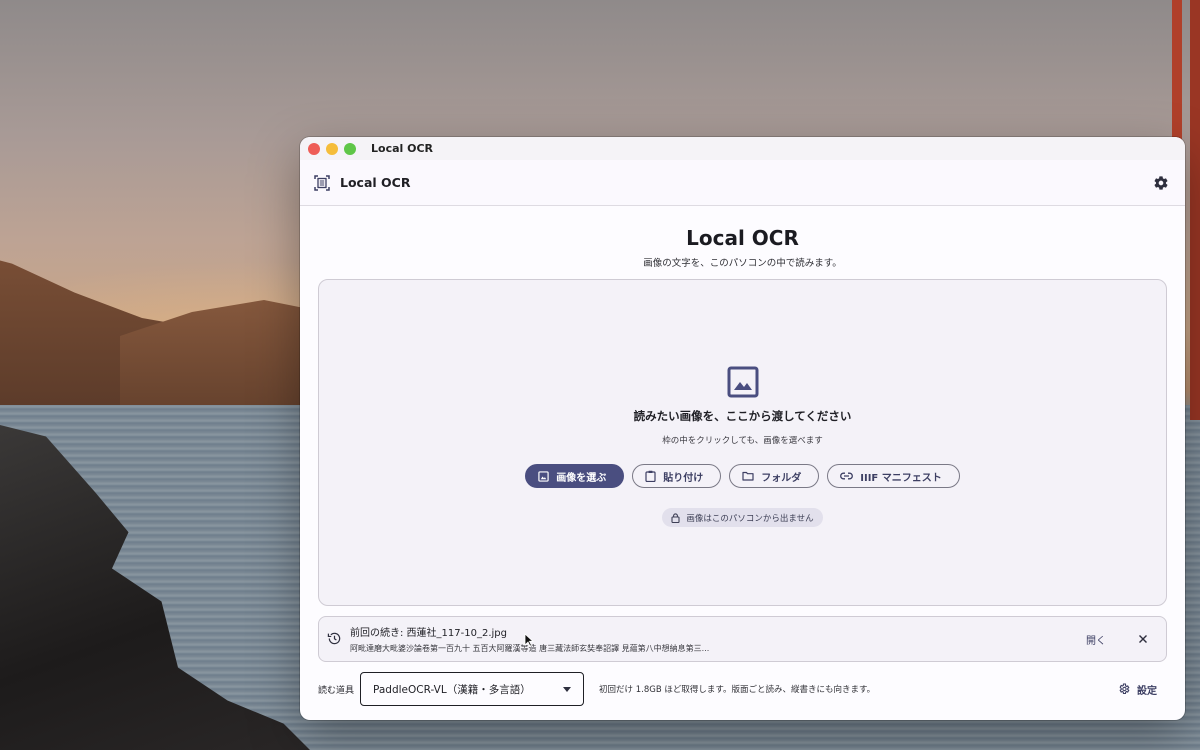 Image resolution: width=1200 pixels, height=750 pixels. Describe the element at coordinates (742, 238) in the screenshot. I see `page-title: Local OCR` at that location.